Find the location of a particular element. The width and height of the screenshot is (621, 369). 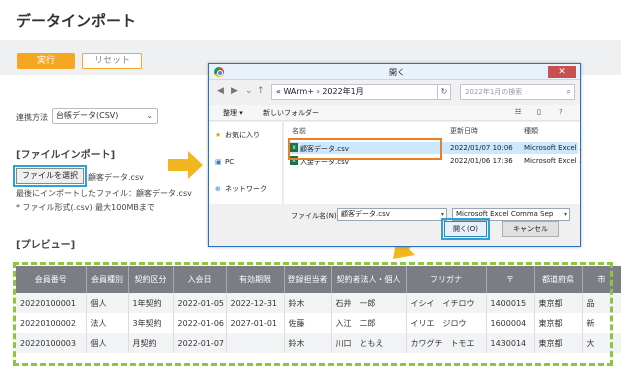

file-date: 2022/01/07 10:06 is located at coordinates (481, 148).